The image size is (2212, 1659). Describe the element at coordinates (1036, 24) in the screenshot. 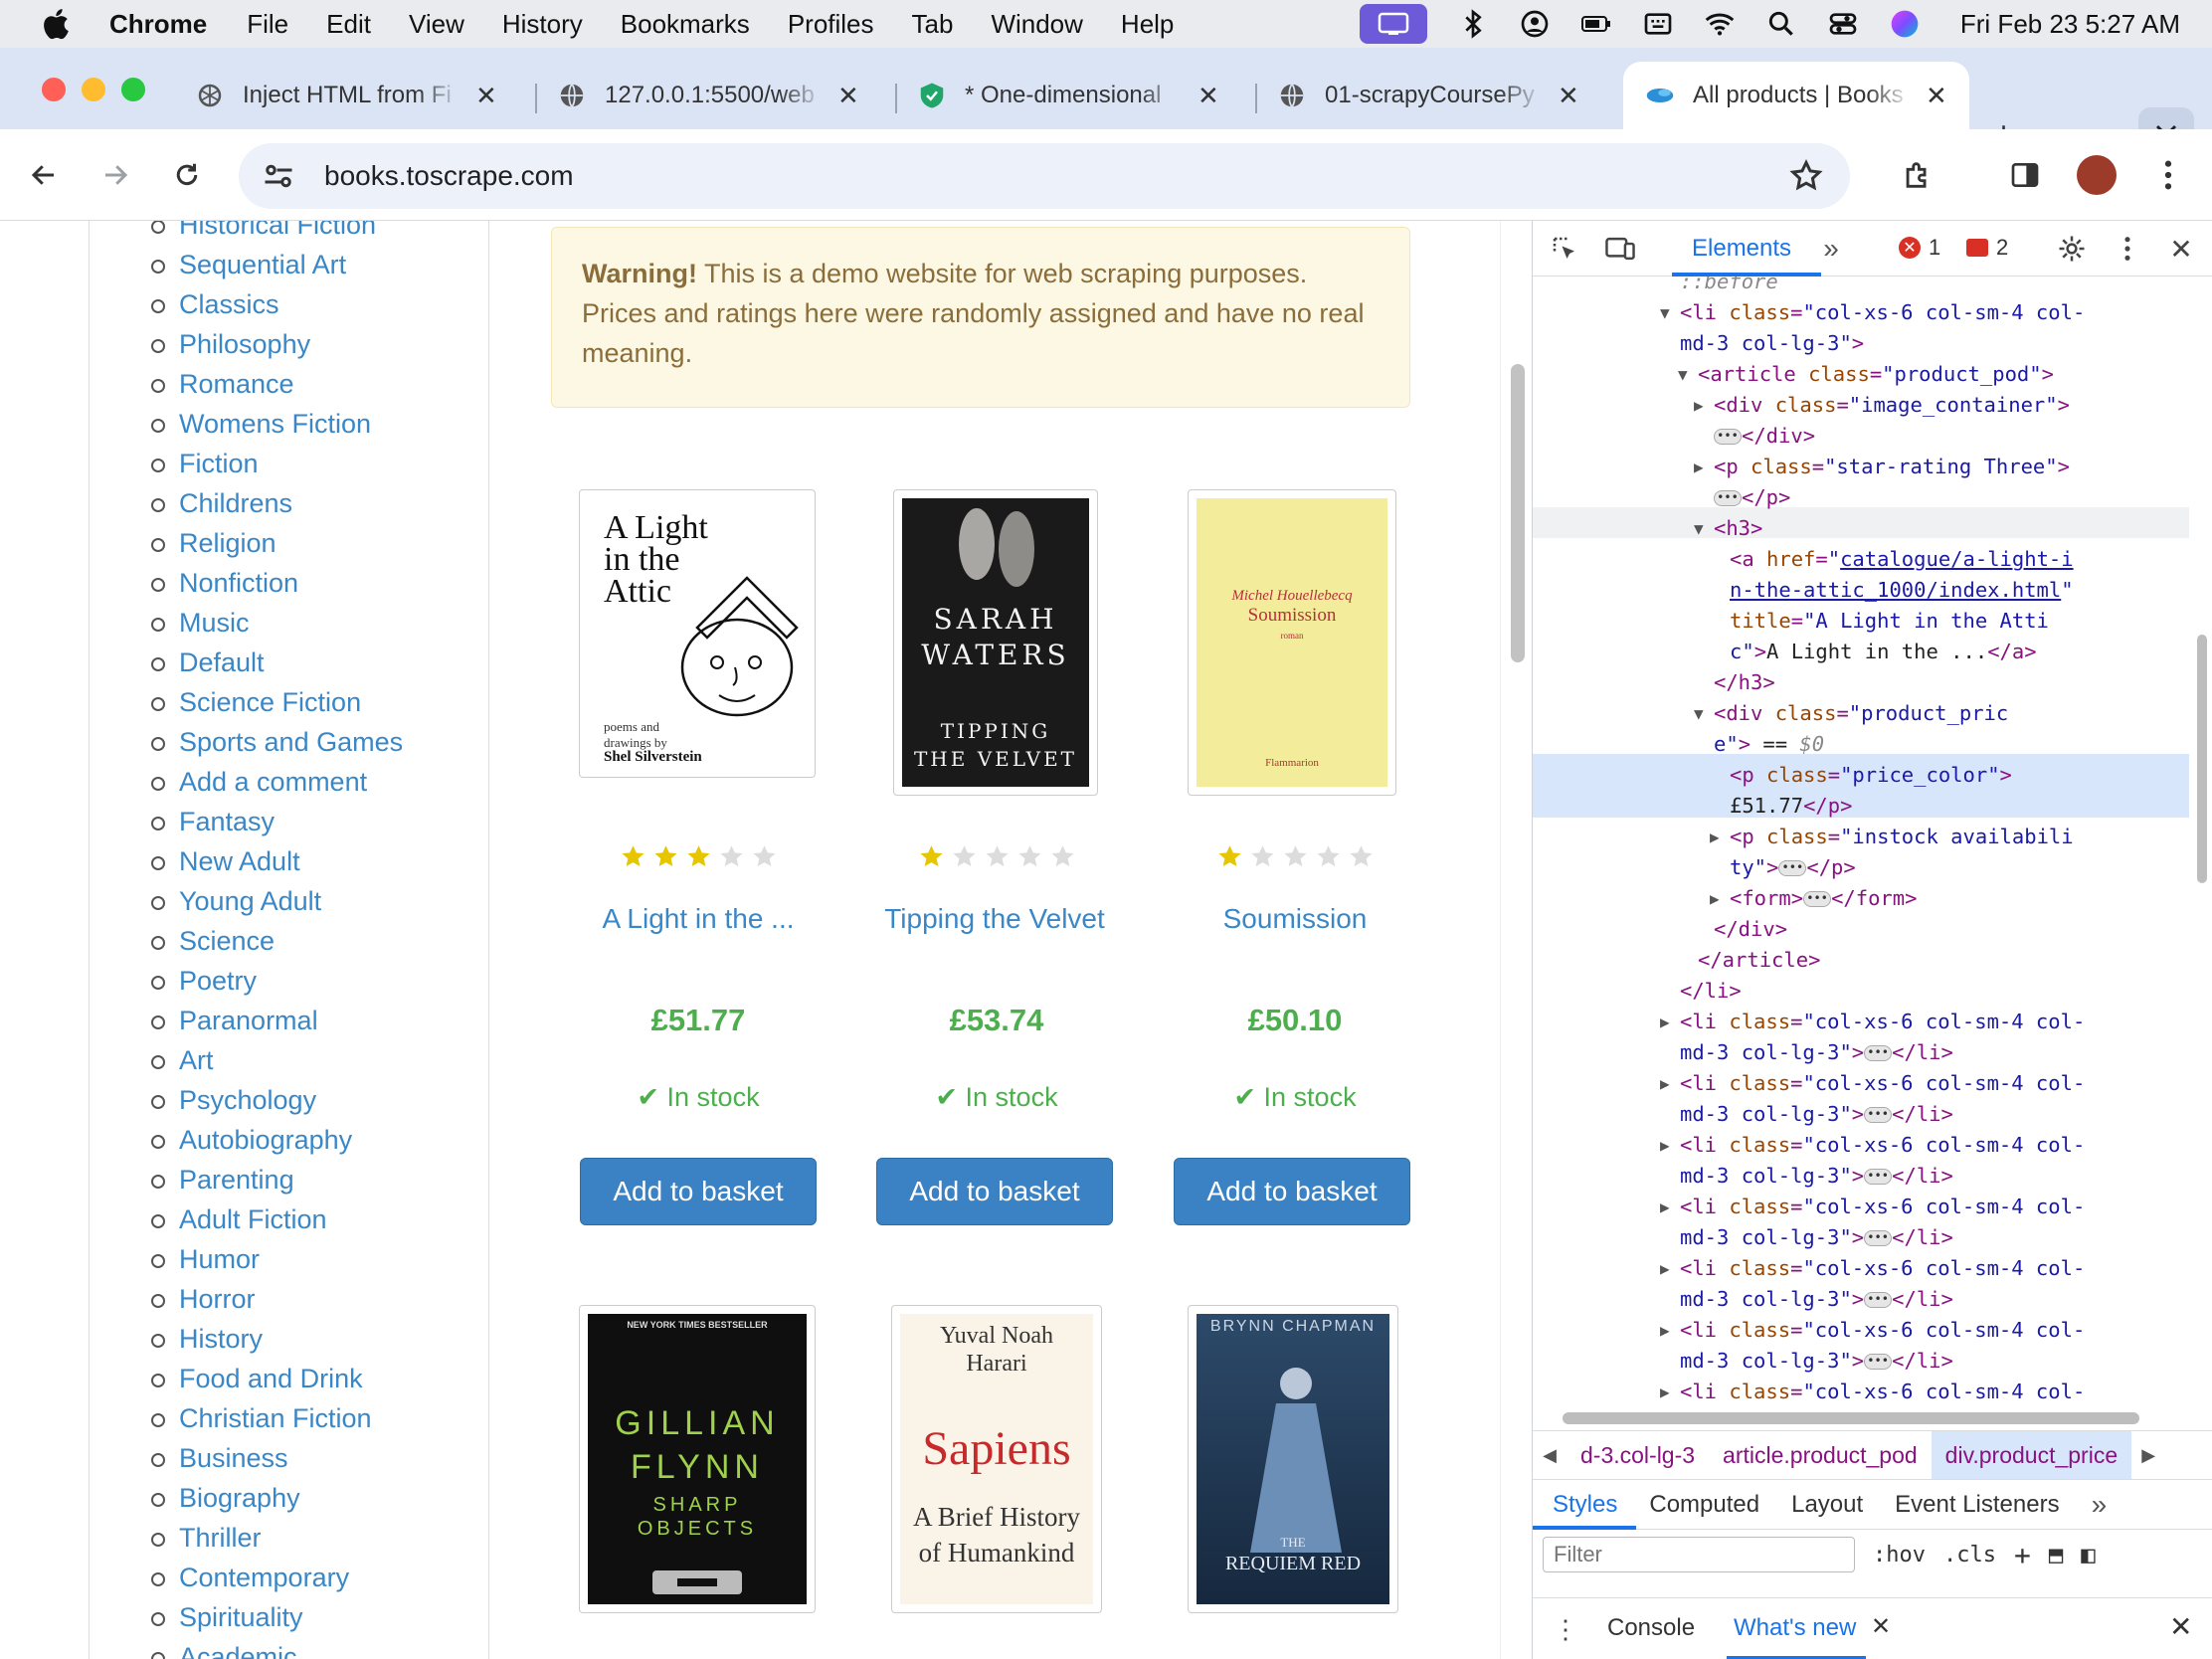

I see `menu-window: Window` at that location.